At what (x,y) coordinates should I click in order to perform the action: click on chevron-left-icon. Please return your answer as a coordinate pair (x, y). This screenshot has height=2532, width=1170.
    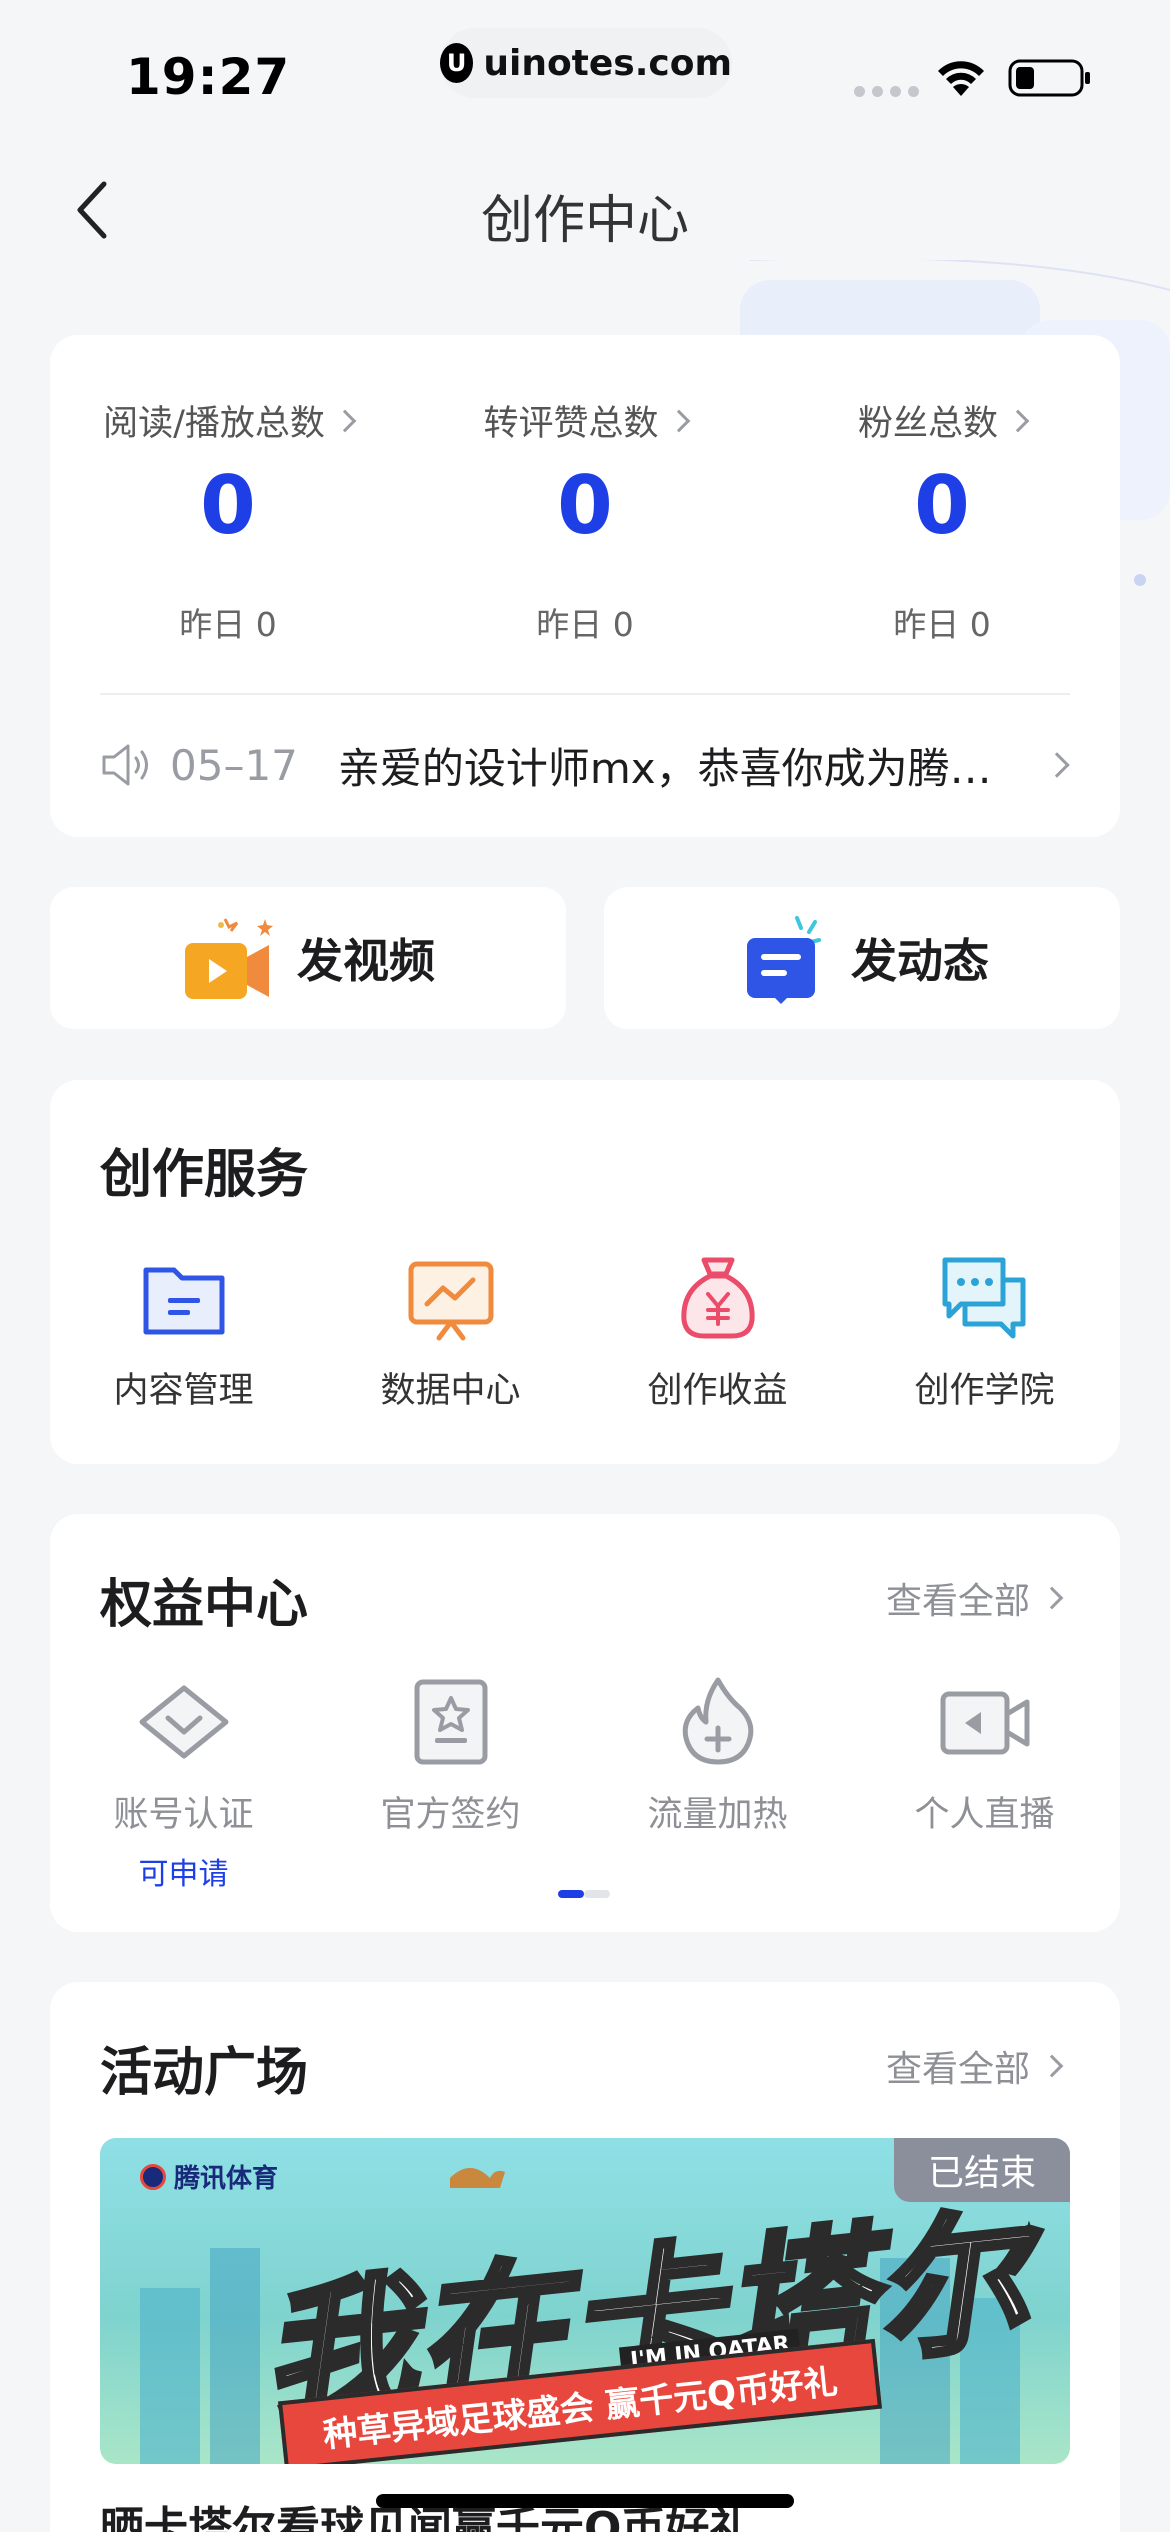
    Looking at the image, I should click on (92, 210).